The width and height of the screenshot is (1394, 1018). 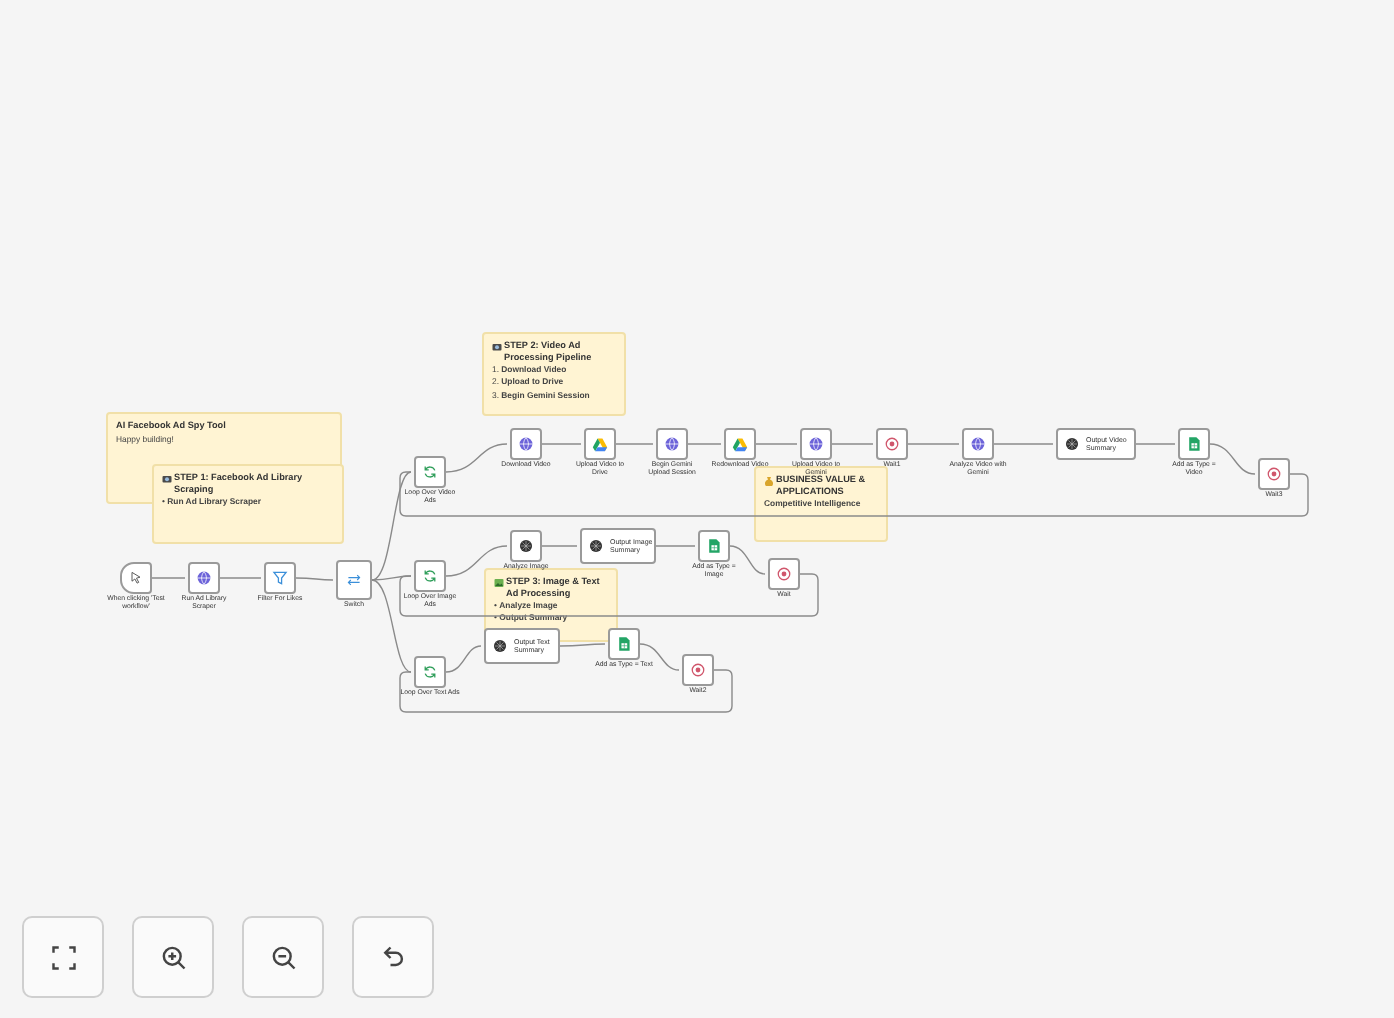 I want to click on zoom-in-icon, so click(x=173, y=957).